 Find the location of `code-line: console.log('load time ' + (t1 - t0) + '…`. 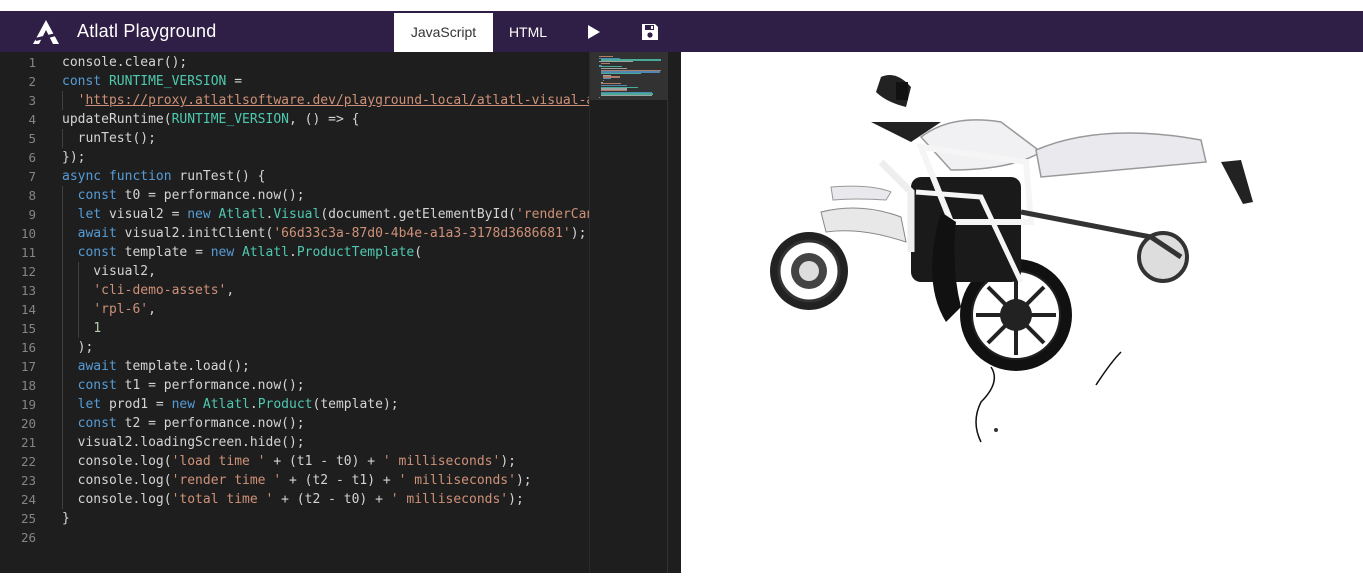

code-line: console.log('load time ' + (t1 - t0) + '… is located at coordinates (289, 461).